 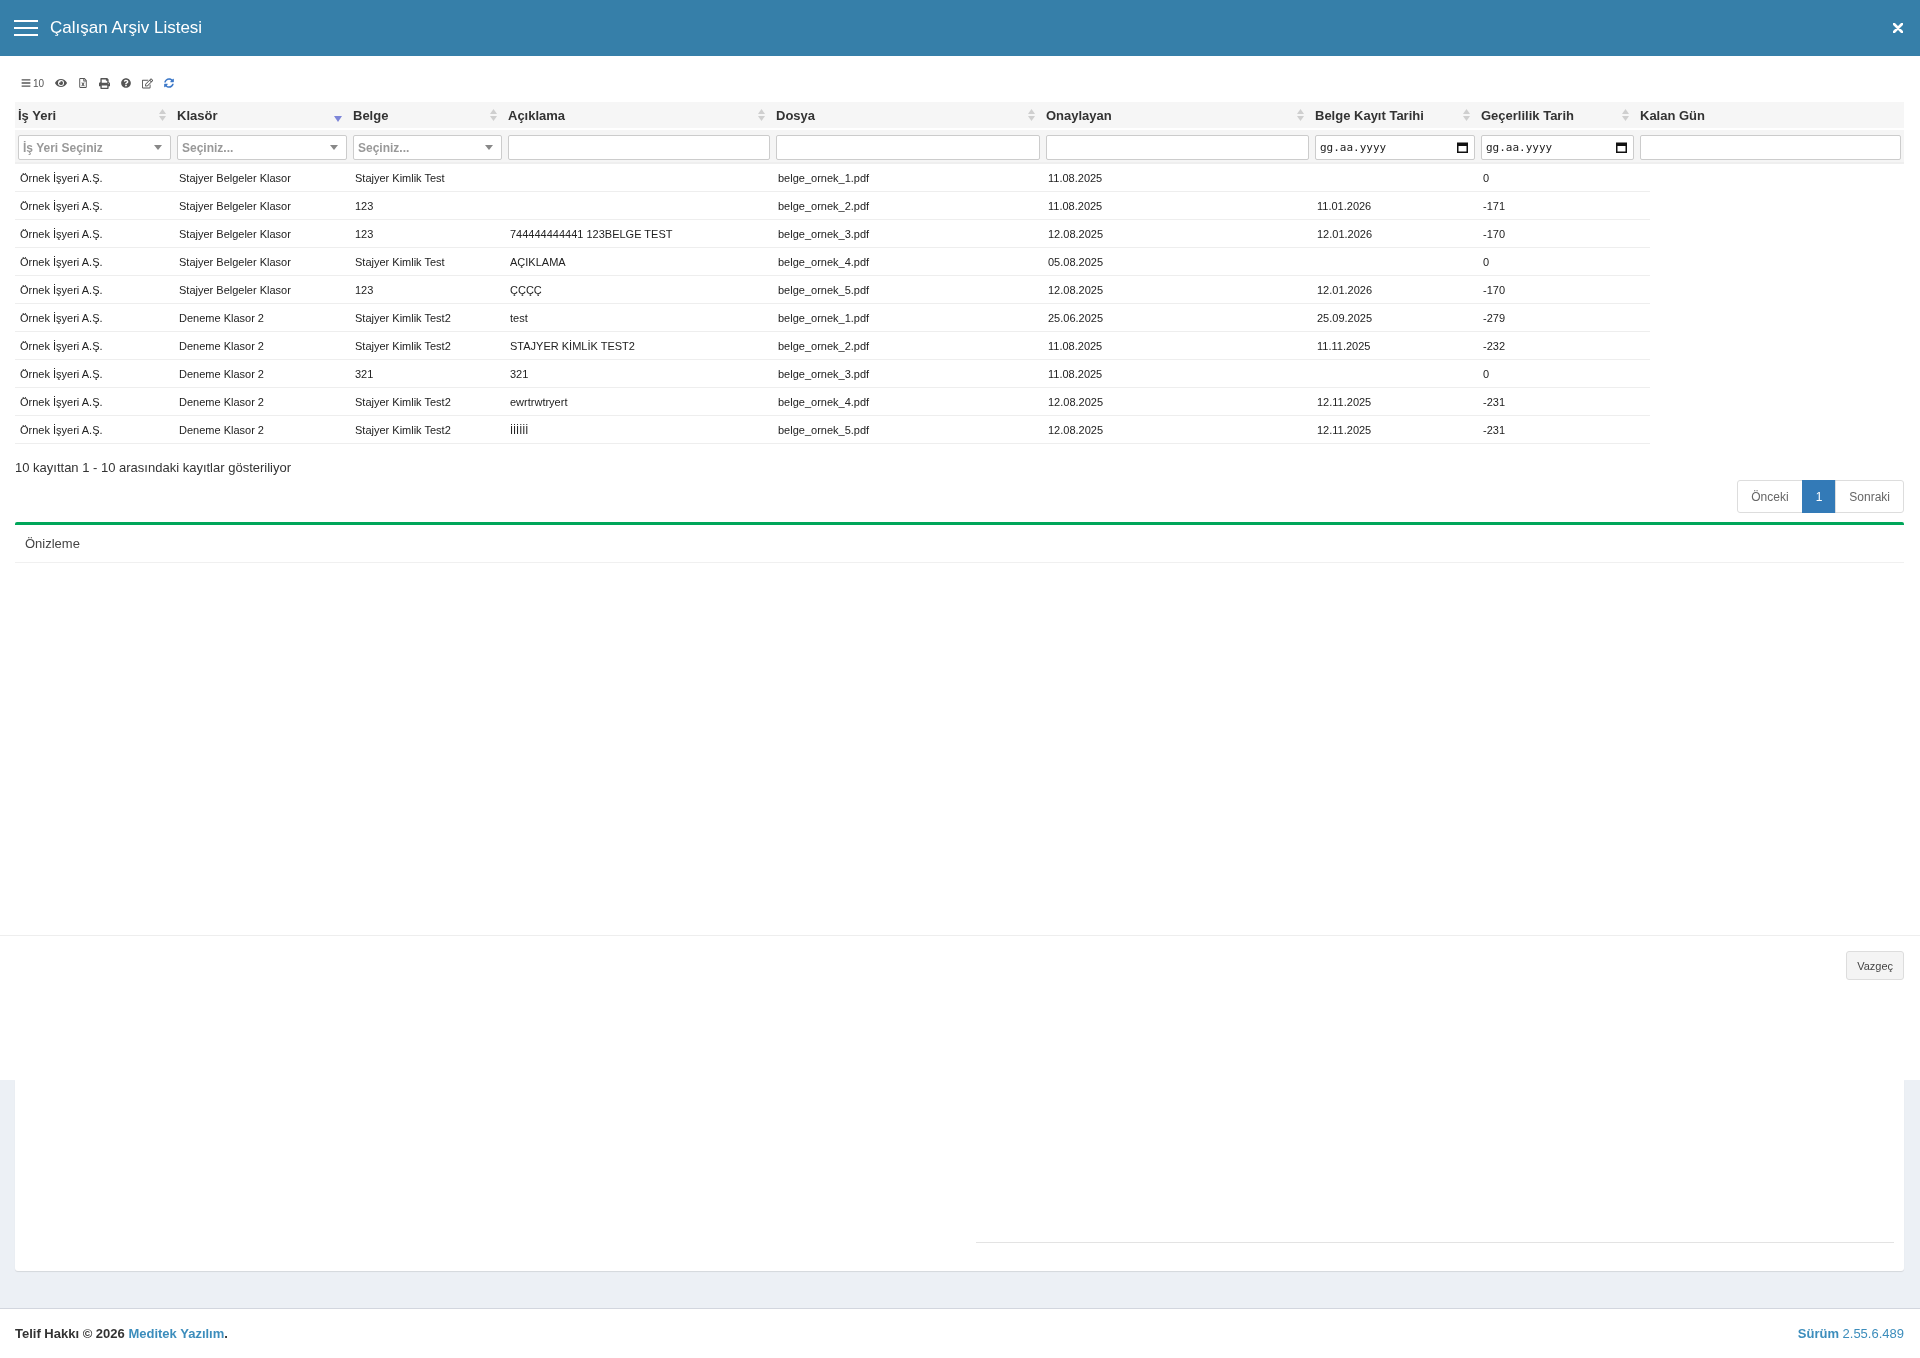 I want to click on calendar-icon, so click(x=1621, y=147).